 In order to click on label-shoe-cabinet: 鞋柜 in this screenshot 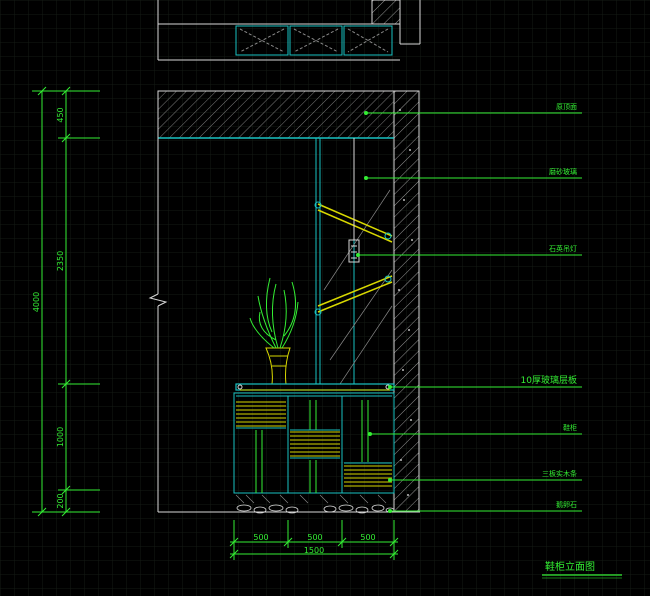, I will do `click(570, 427)`.